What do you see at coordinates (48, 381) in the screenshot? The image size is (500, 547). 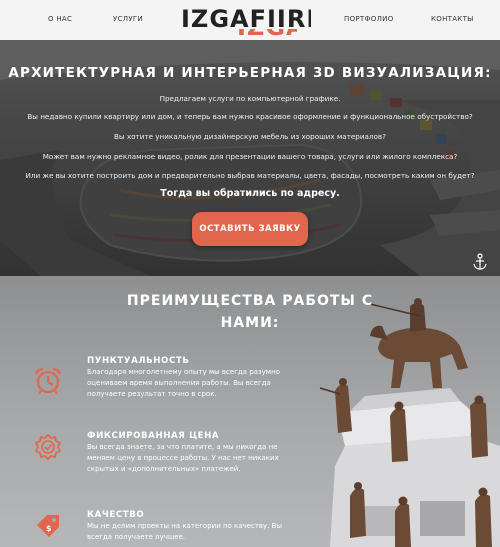 I see `alarm-clock-icon` at bounding box center [48, 381].